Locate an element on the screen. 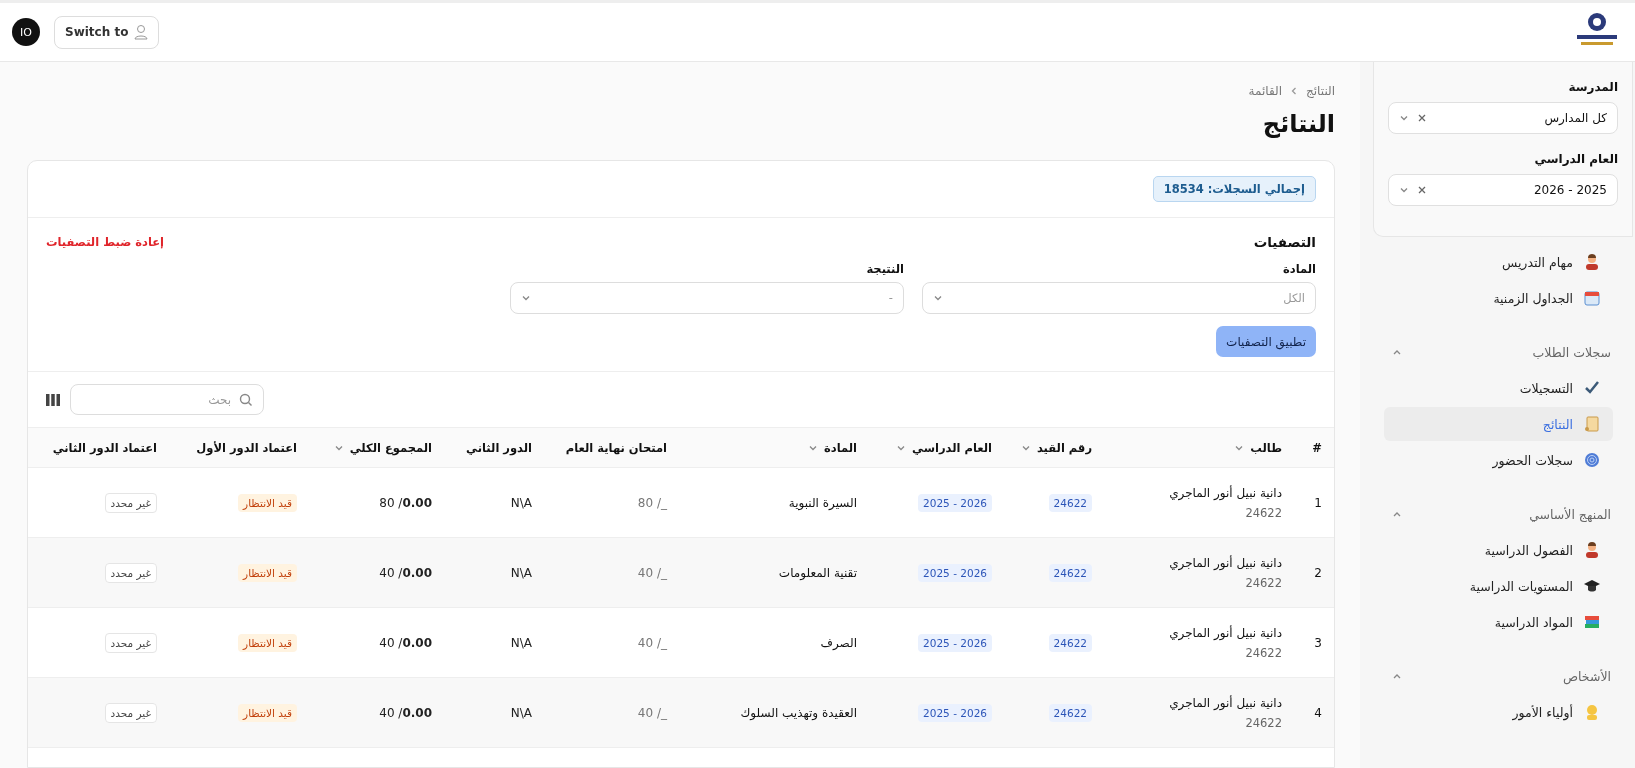 This screenshot has width=1635, height=768. column-header: طالب is located at coordinates (1258, 447).